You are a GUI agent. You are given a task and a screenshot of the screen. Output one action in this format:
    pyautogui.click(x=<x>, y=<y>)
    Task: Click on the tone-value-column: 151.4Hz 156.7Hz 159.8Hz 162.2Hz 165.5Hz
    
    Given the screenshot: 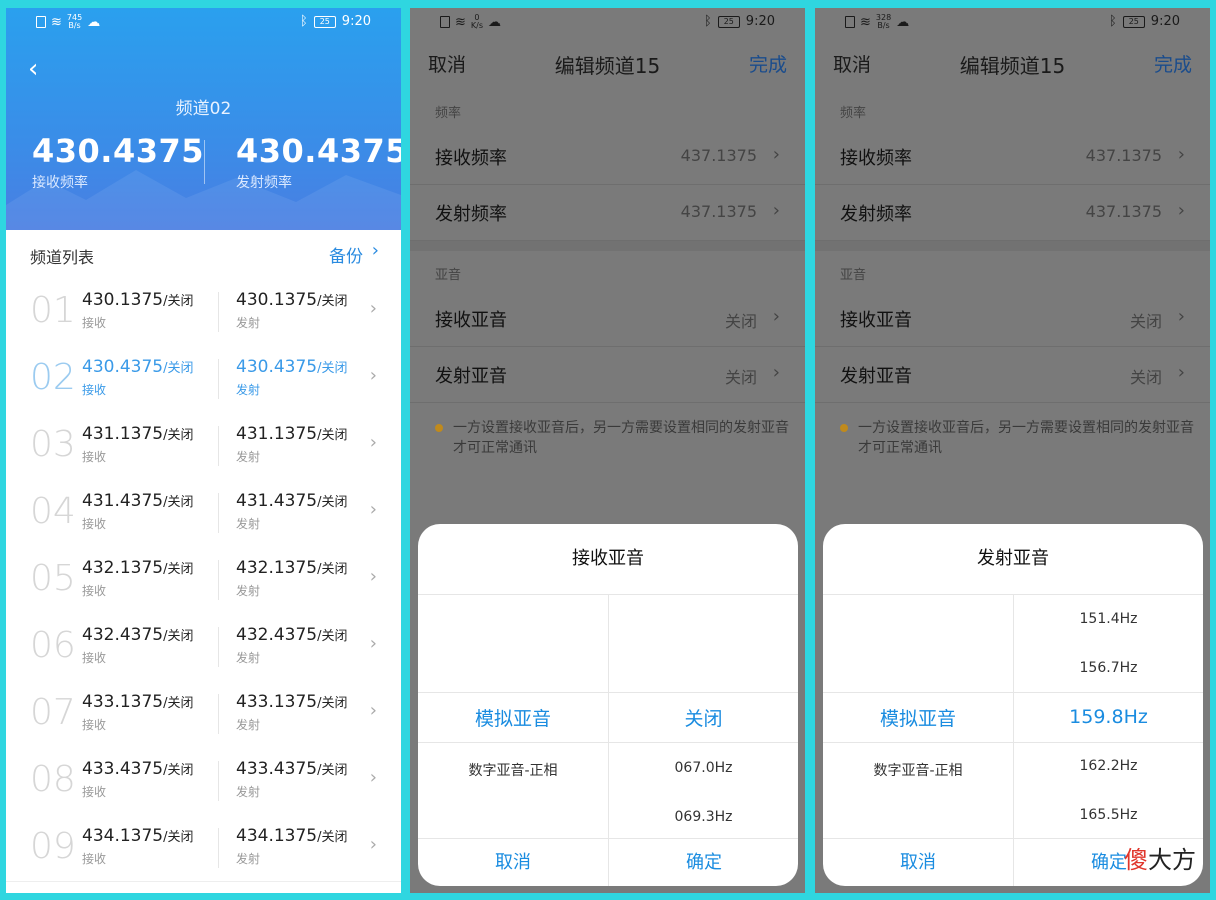 What is the action you would take?
    pyautogui.click(x=1108, y=716)
    